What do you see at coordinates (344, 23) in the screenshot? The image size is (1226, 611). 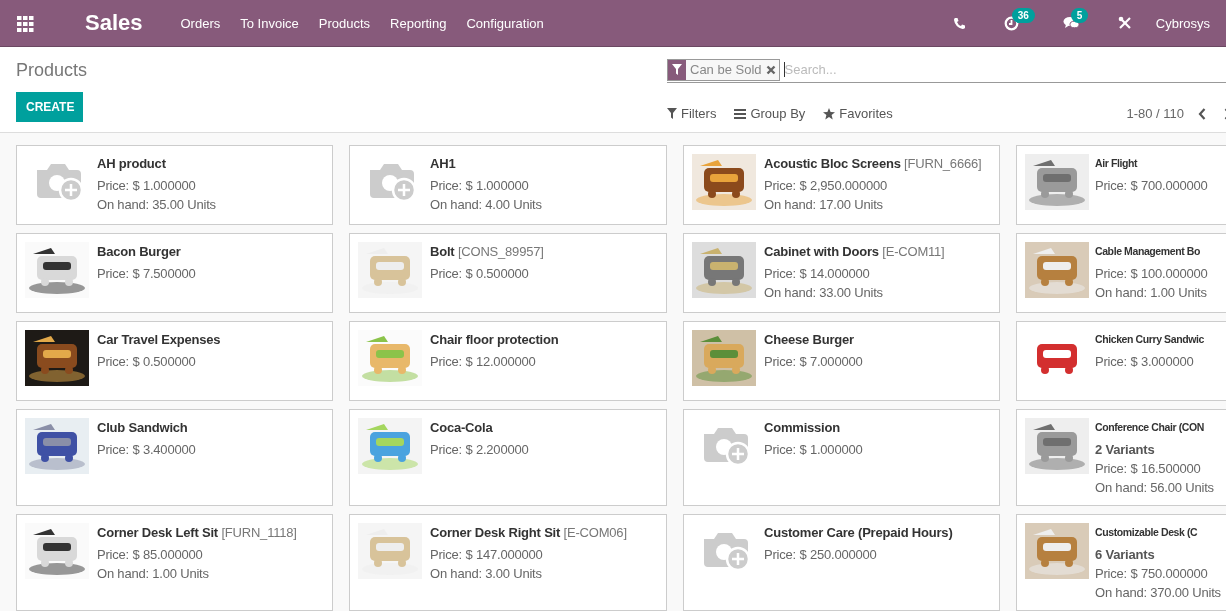 I see `menu-item: Products` at bounding box center [344, 23].